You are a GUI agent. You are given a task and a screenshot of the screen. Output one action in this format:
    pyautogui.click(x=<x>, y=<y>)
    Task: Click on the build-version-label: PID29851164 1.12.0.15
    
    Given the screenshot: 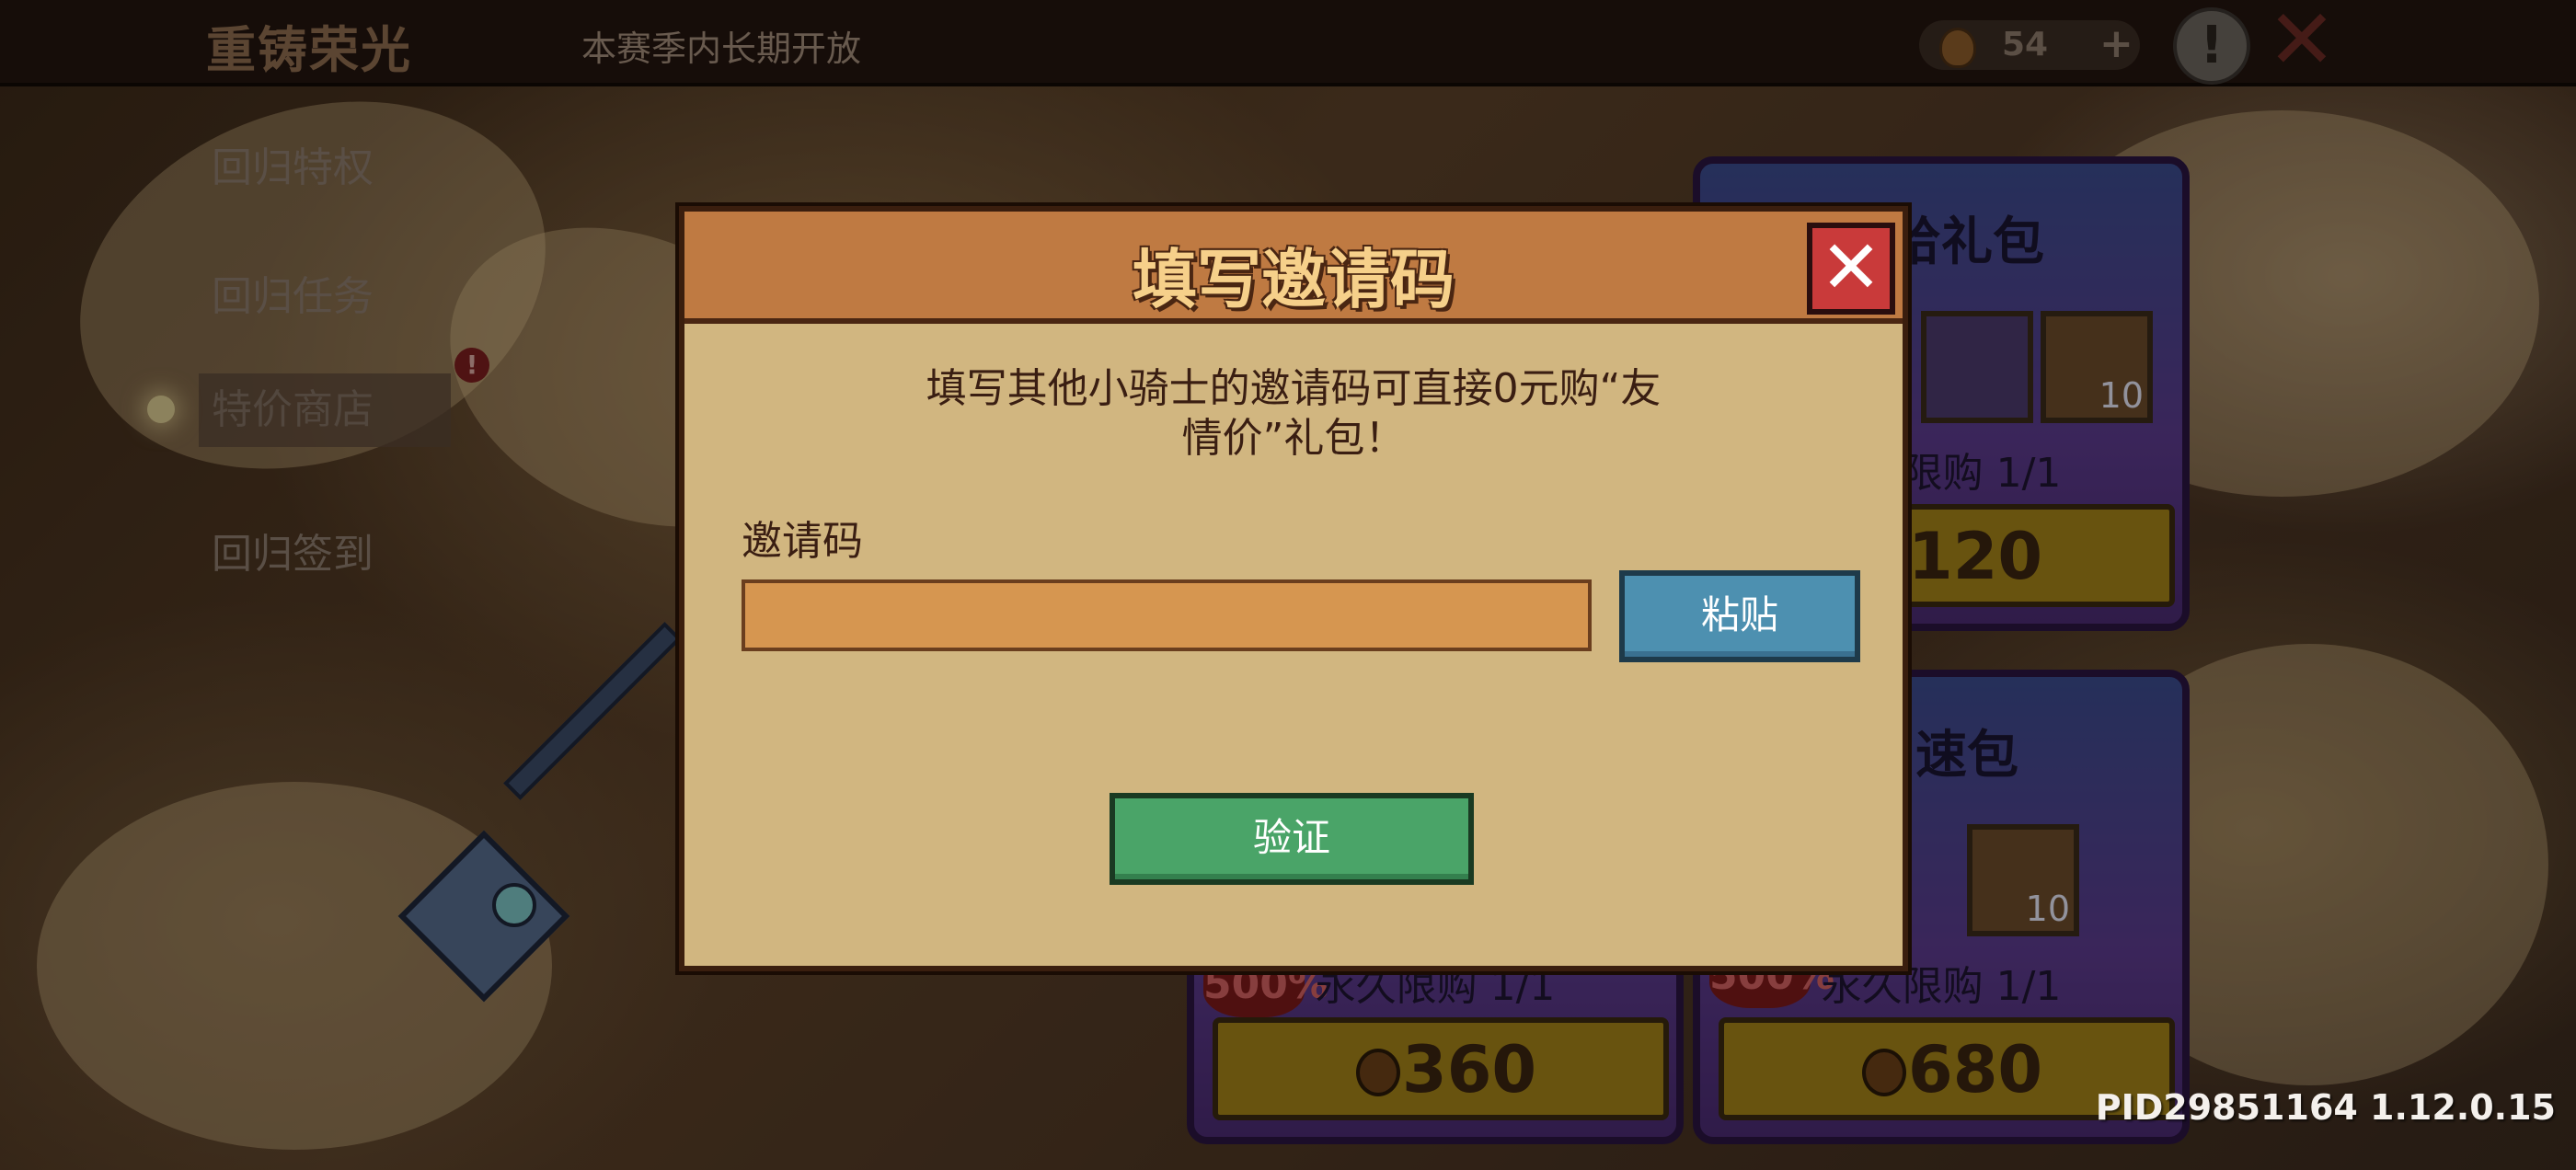 What is the action you would take?
    pyautogui.click(x=2325, y=1107)
    